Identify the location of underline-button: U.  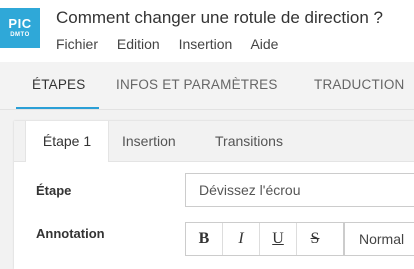
(278, 239).